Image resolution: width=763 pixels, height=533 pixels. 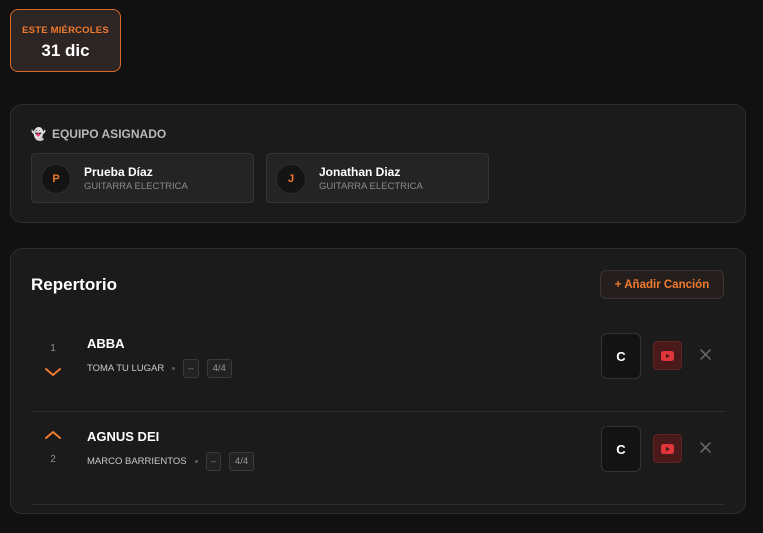 What do you see at coordinates (360, 172) in the screenshot?
I see `member-name: Jonathan Diaz` at bounding box center [360, 172].